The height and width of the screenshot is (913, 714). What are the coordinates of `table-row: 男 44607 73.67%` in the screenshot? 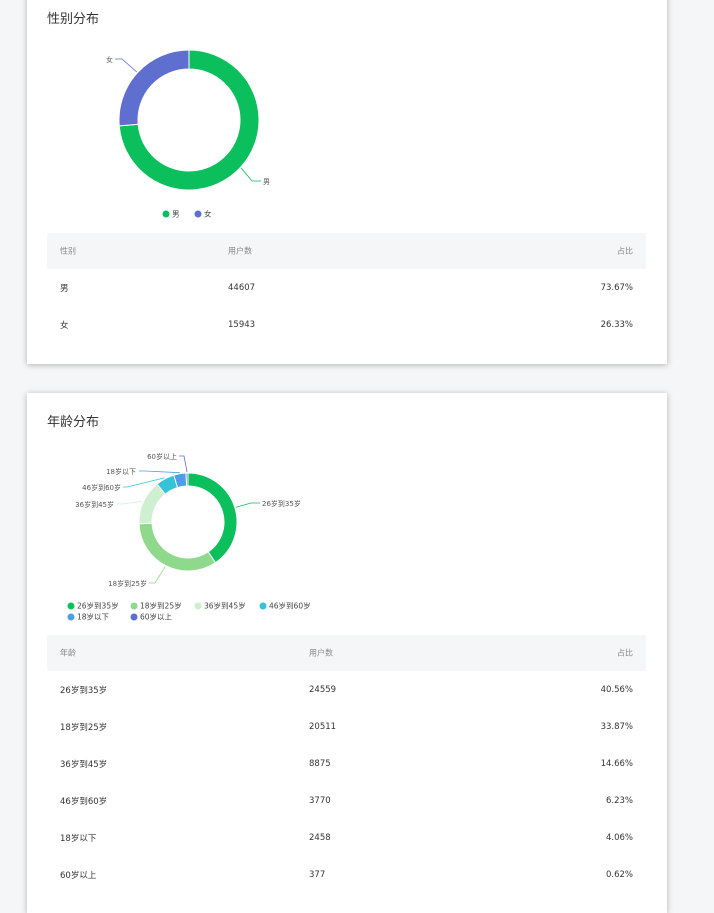 It's located at (346, 287).